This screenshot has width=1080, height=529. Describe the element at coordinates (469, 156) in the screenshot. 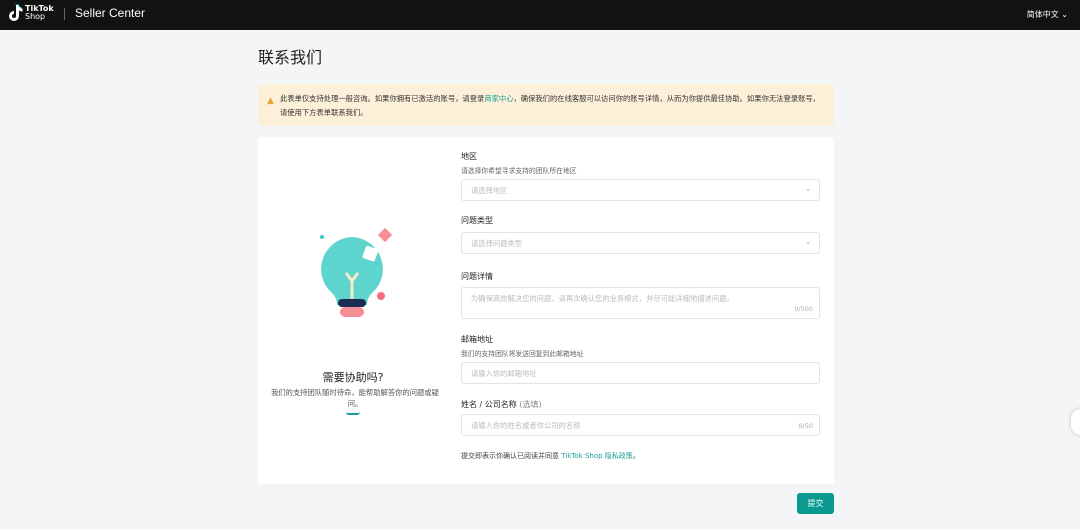

I see `region-label: 地区` at that location.